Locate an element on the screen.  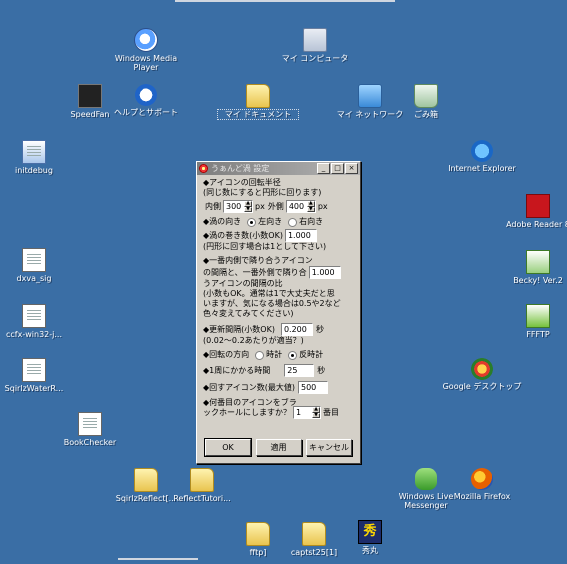
radius-note: (同じ数にすると円形に回ります) is located at coordinates (262, 192).